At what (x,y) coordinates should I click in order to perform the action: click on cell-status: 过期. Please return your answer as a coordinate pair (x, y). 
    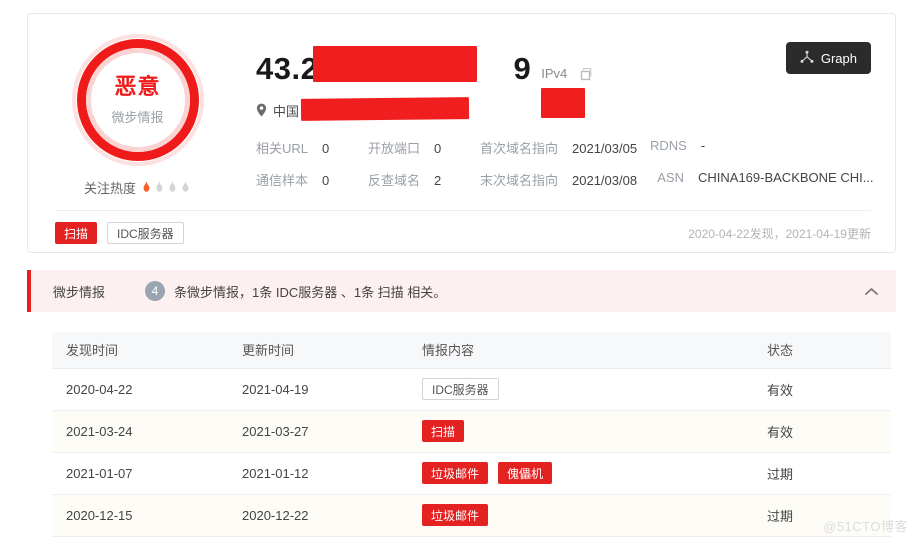
    Looking at the image, I should click on (822, 473).